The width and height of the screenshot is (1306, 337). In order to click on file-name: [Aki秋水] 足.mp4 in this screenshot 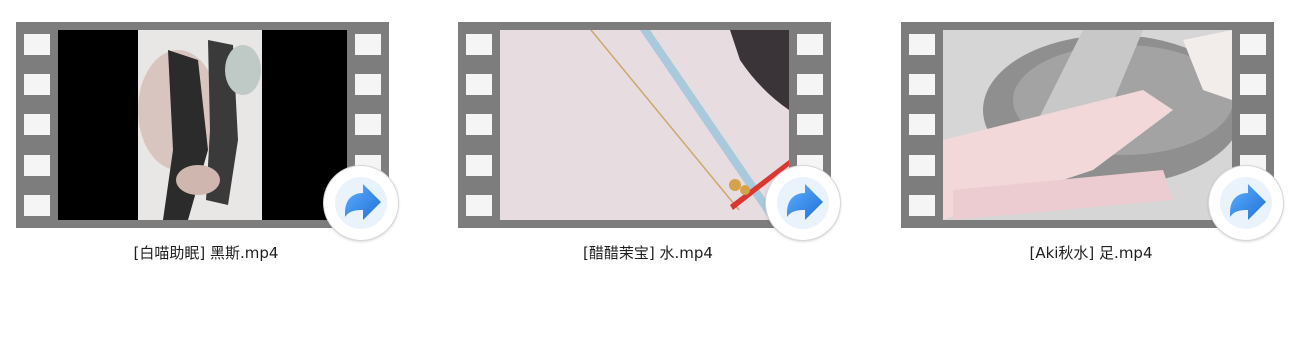, I will do `click(1091, 252)`.